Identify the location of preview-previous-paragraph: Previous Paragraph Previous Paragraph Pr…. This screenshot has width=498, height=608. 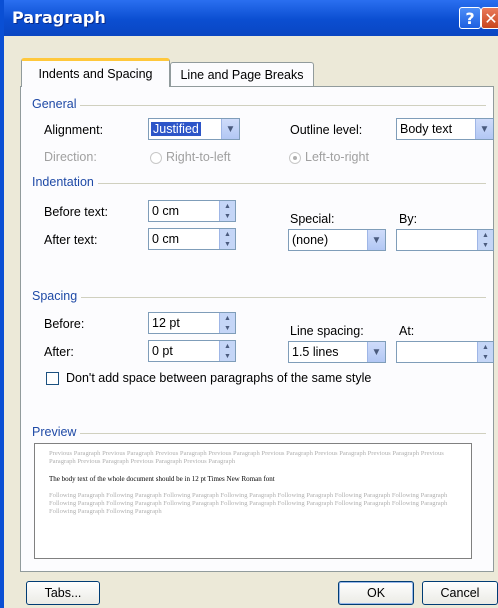
(246, 457).